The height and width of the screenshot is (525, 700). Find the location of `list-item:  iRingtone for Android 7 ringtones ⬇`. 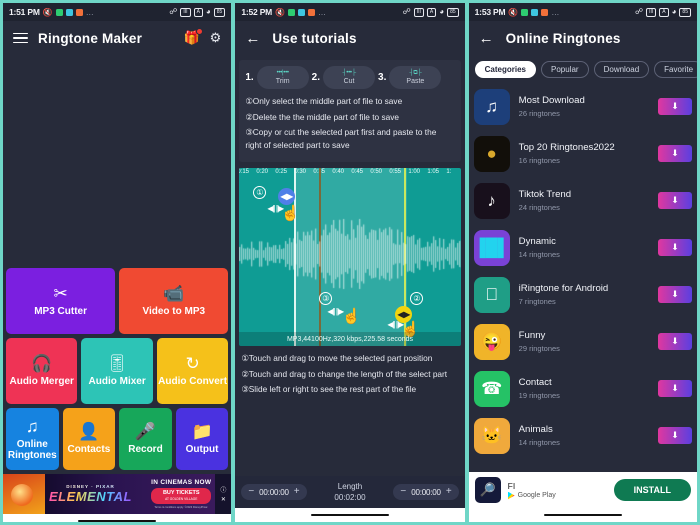

list-item:  iRingtone for Android 7 ringtones ⬇ is located at coordinates (582, 294).